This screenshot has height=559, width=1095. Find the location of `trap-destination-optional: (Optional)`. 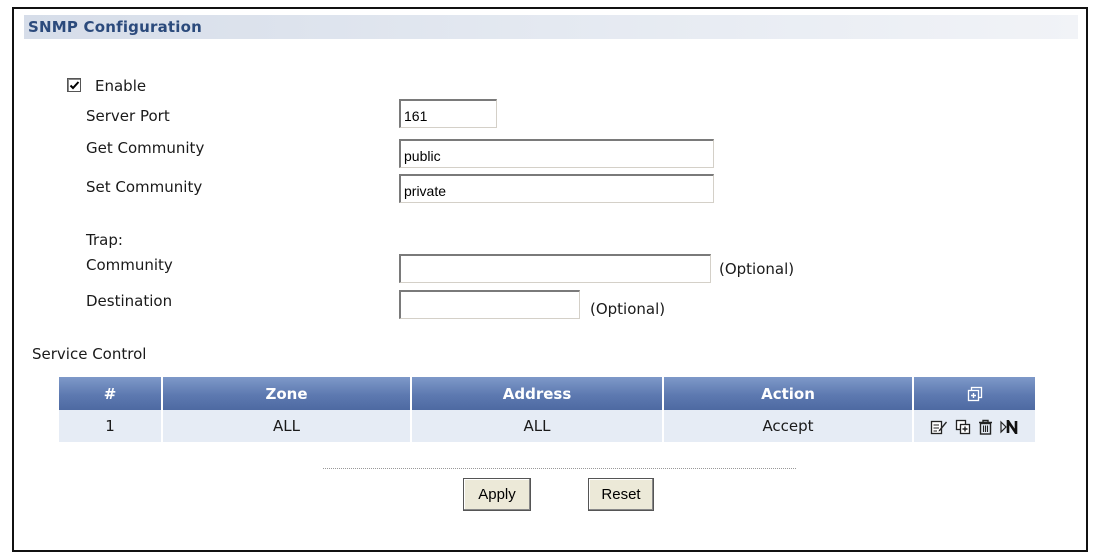

trap-destination-optional: (Optional) is located at coordinates (628, 309).